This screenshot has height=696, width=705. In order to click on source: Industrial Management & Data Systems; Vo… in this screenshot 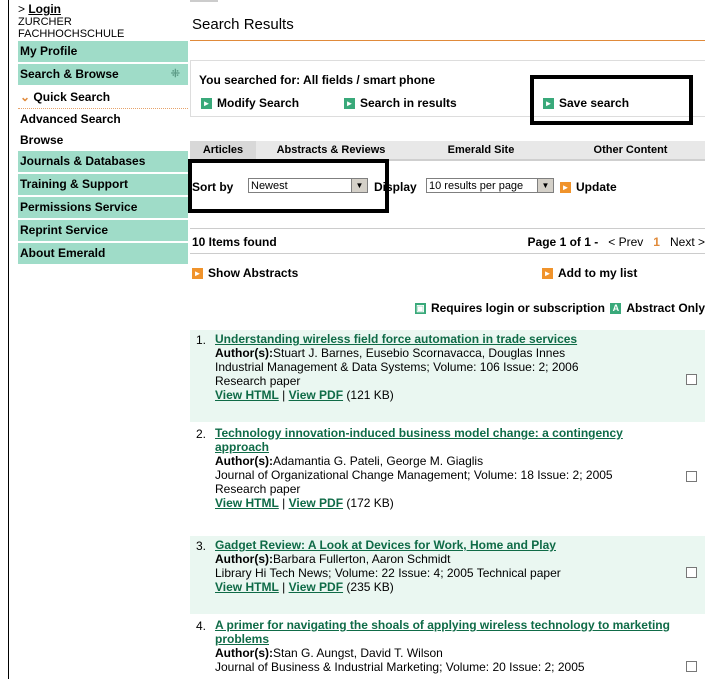, I will do `click(397, 367)`.